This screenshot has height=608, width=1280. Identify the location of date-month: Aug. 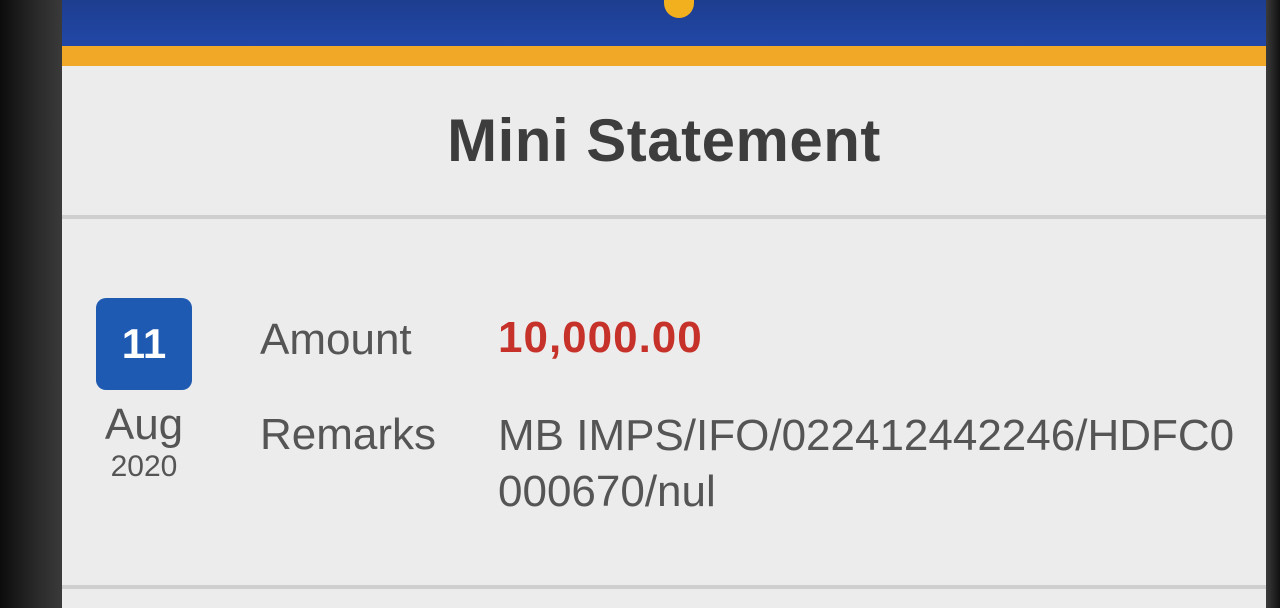
(144, 424).